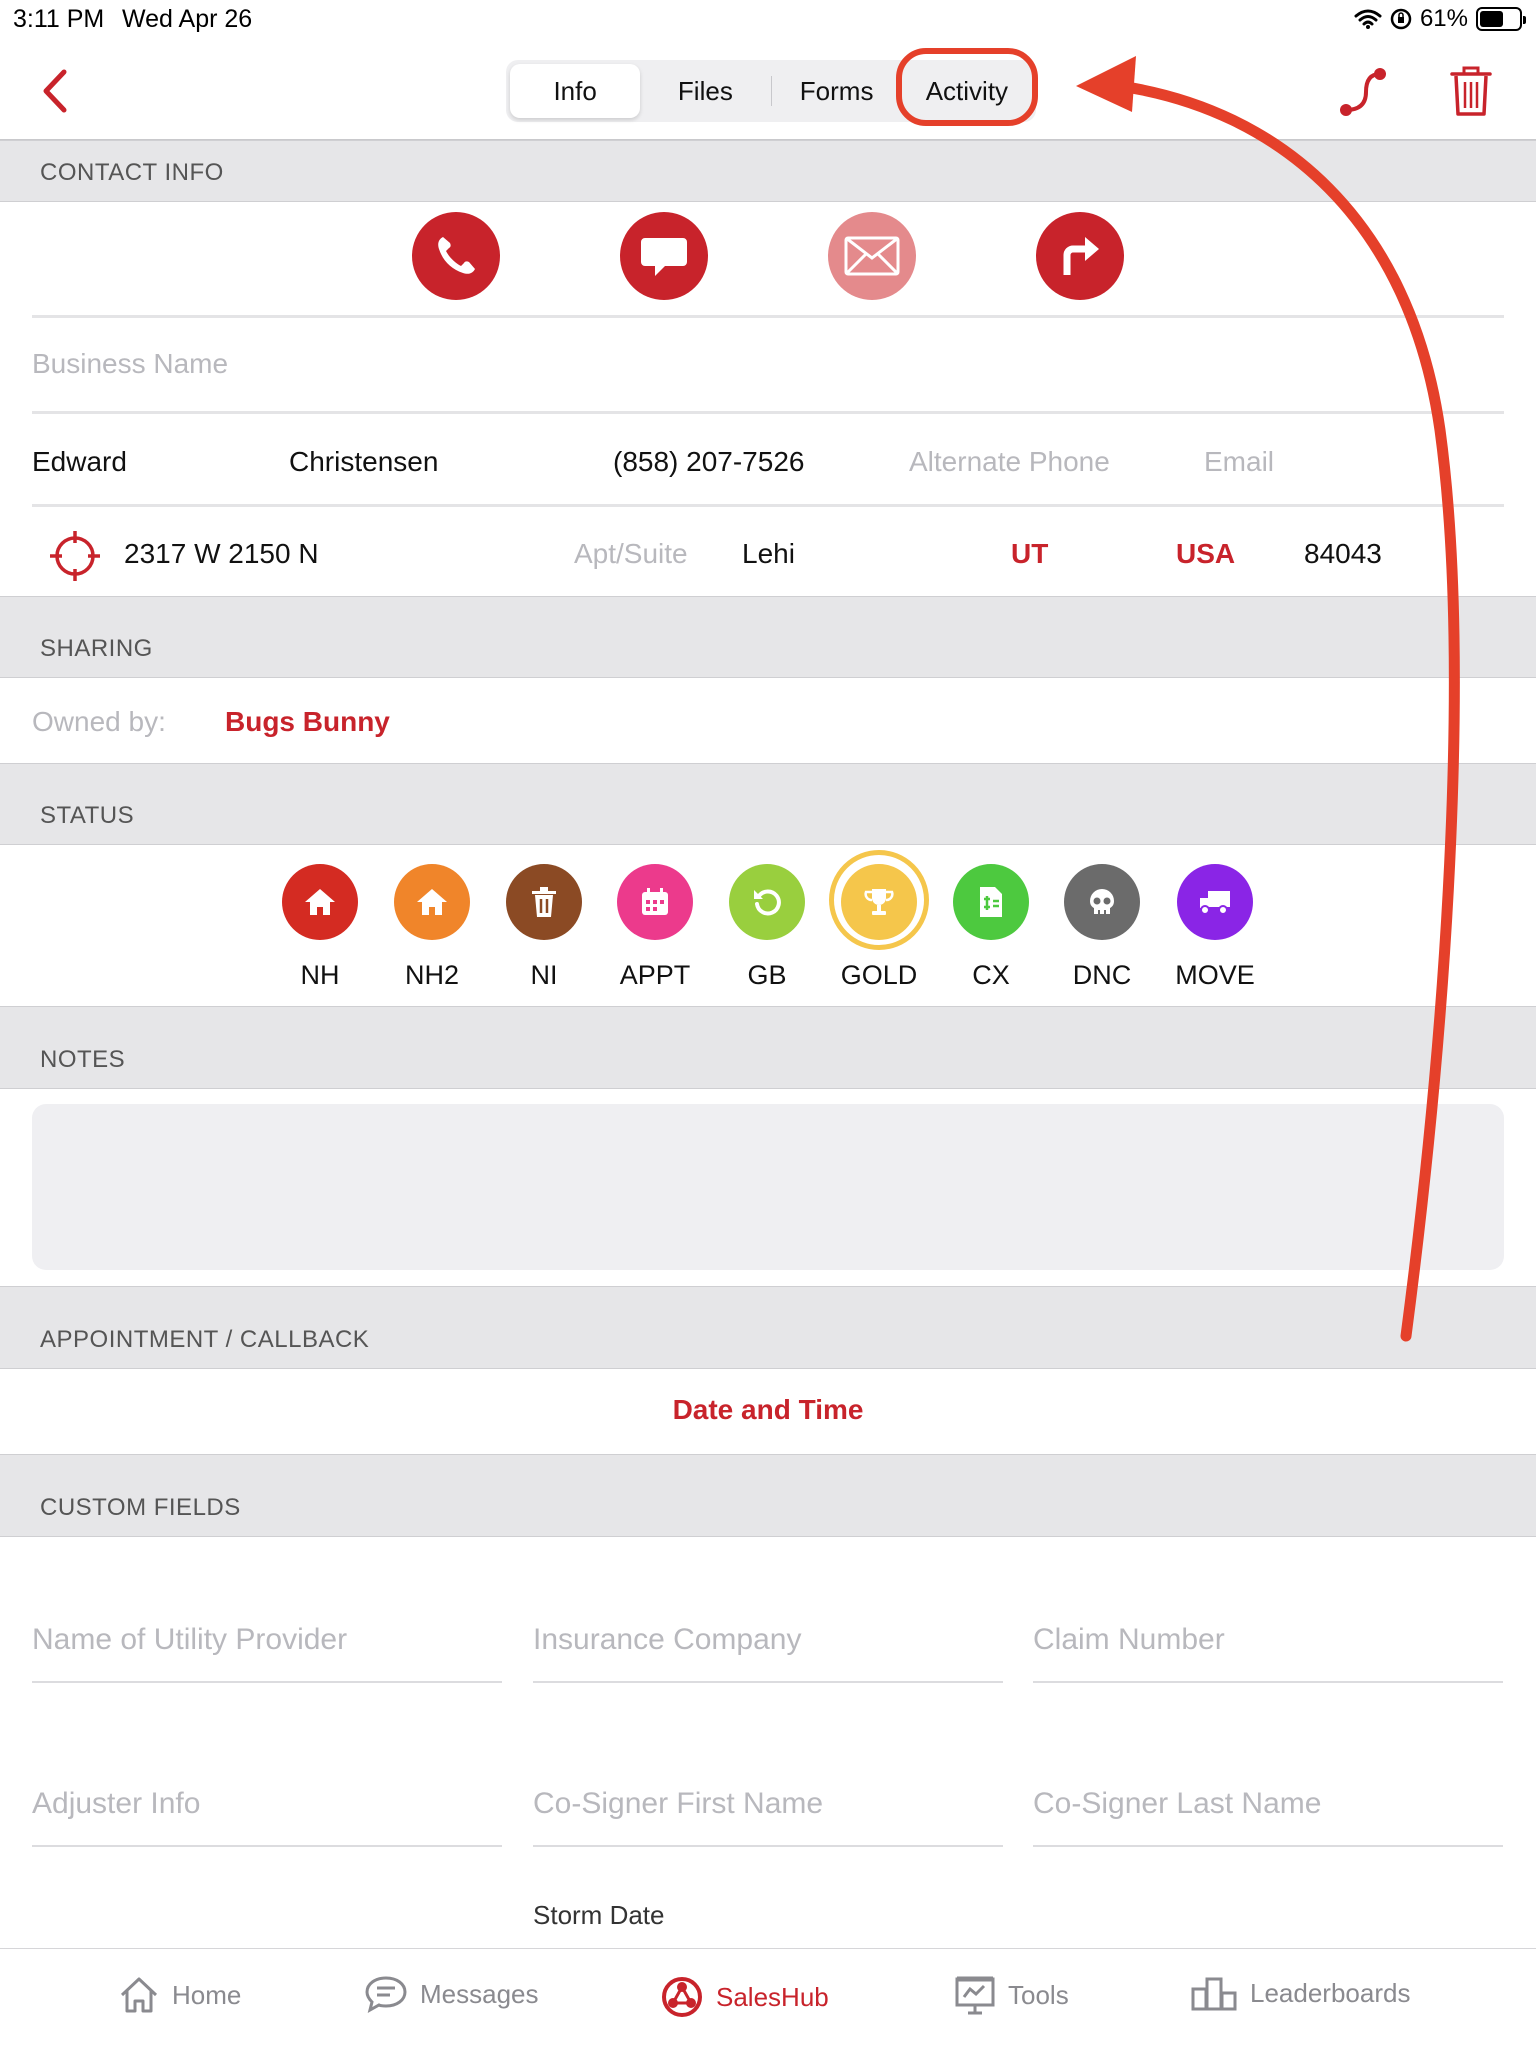  What do you see at coordinates (59, 19) in the screenshot?
I see `status-time: 3:11 PM` at bounding box center [59, 19].